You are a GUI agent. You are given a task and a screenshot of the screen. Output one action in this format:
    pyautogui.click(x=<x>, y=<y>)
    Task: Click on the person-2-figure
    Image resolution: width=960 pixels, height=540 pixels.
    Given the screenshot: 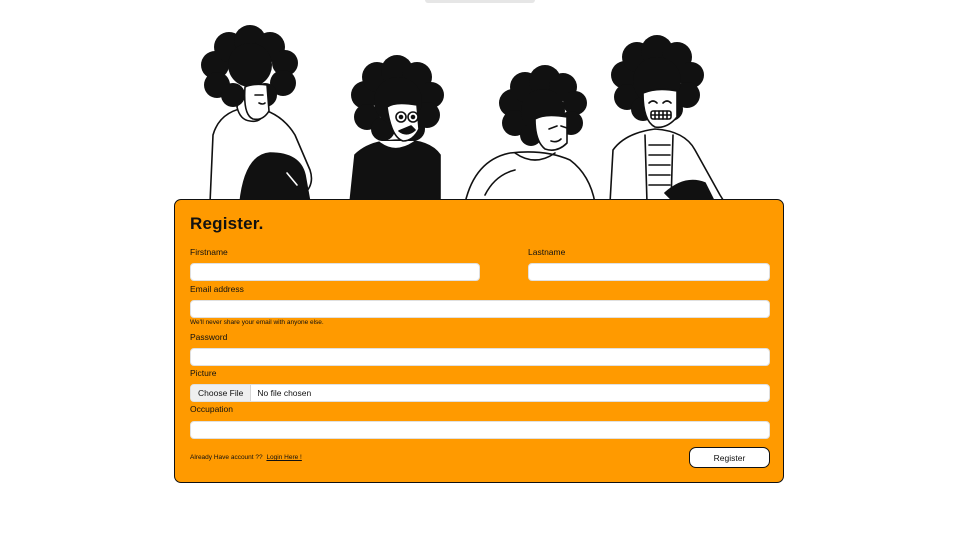 What is the action you would take?
    pyautogui.click(x=396, y=129)
    